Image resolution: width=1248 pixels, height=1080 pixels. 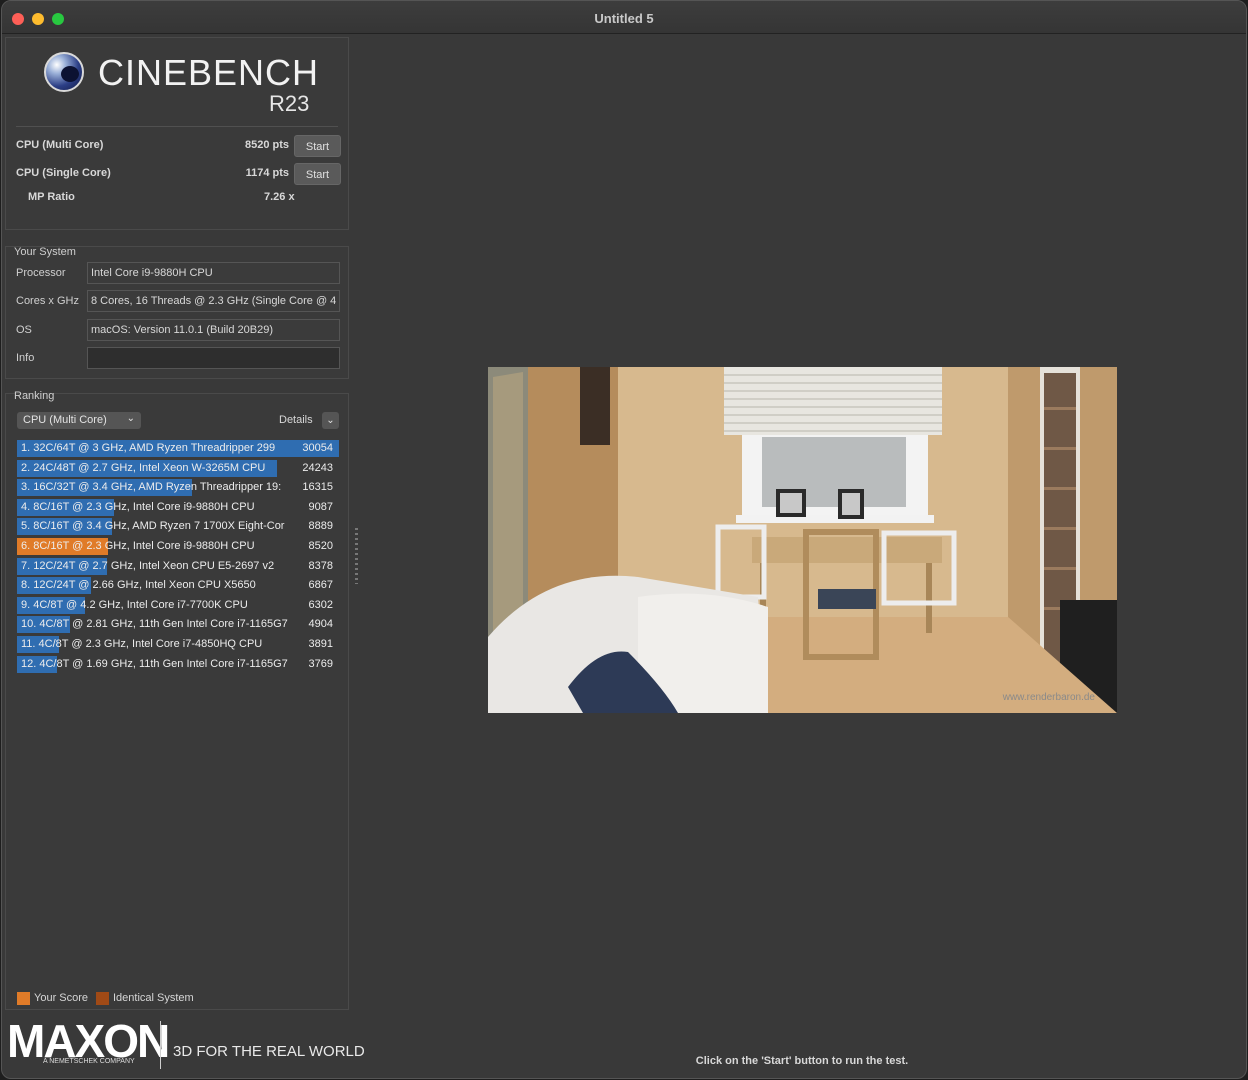 What do you see at coordinates (24, 330) in the screenshot?
I see `os-label: OS` at bounding box center [24, 330].